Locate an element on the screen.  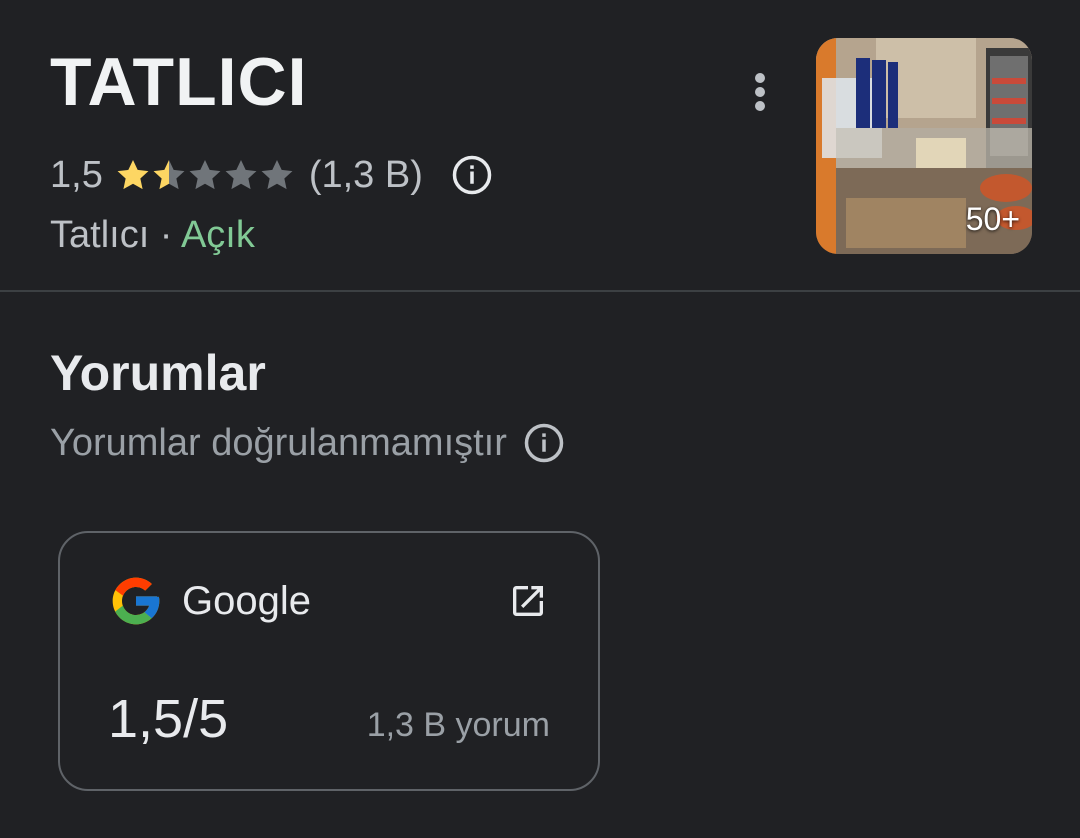
star-full-icon is located at coordinates (133, 175).